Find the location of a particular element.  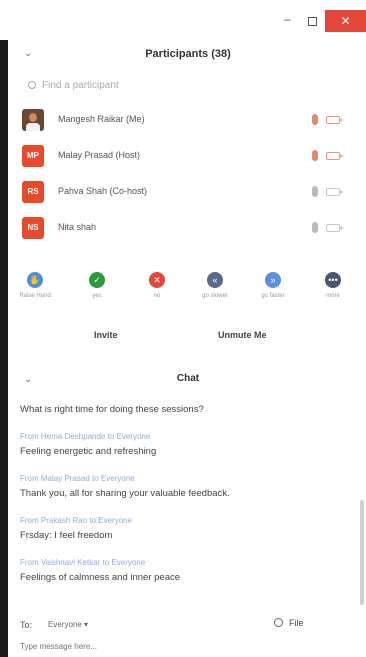

reaction-label: yes is located at coordinates (97, 296).